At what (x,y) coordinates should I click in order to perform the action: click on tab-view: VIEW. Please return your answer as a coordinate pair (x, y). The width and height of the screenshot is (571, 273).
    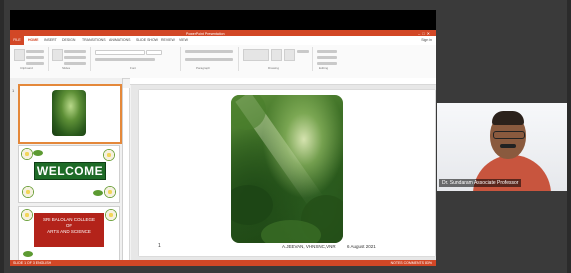
    Looking at the image, I should click on (183, 40).